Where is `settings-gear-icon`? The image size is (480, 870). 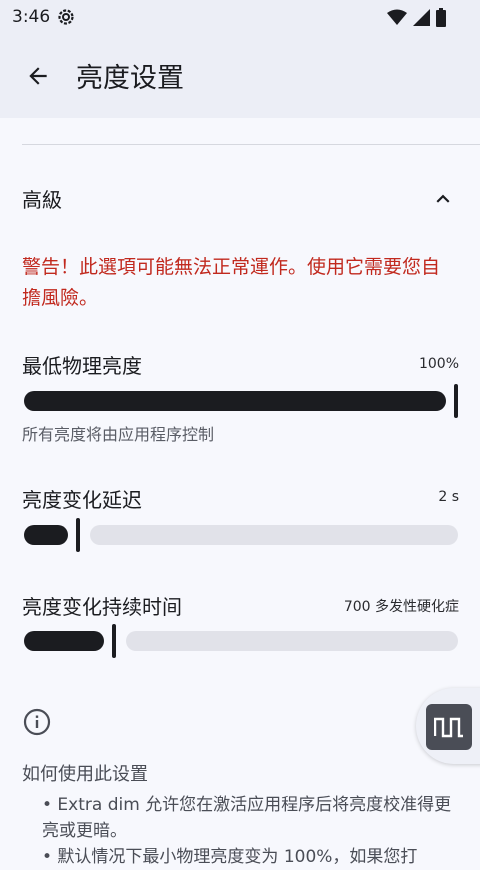 settings-gear-icon is located at coordinates (66, 17).